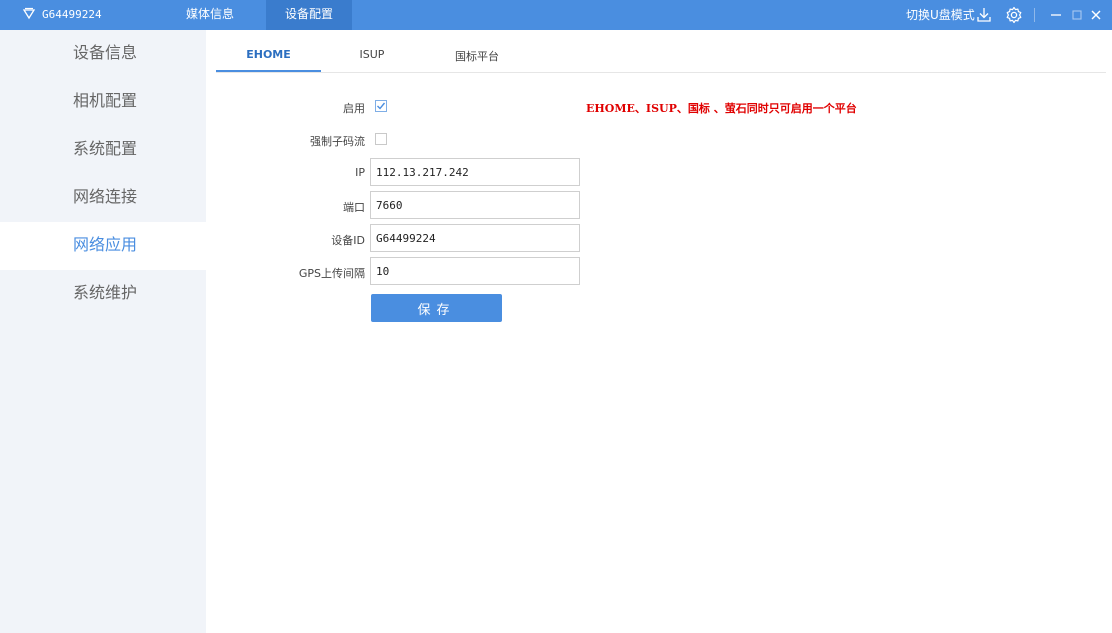 This screenshot has width=1112, height=633. What do you see at coordinates (475, 205) in the screenshot?
I see `port-input` at bounding box center [475, 205].